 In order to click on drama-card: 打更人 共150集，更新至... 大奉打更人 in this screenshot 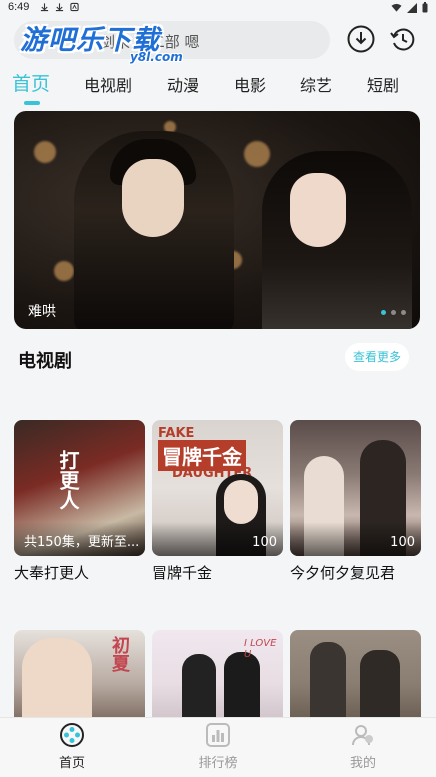, I will do `click(79, 501)`.